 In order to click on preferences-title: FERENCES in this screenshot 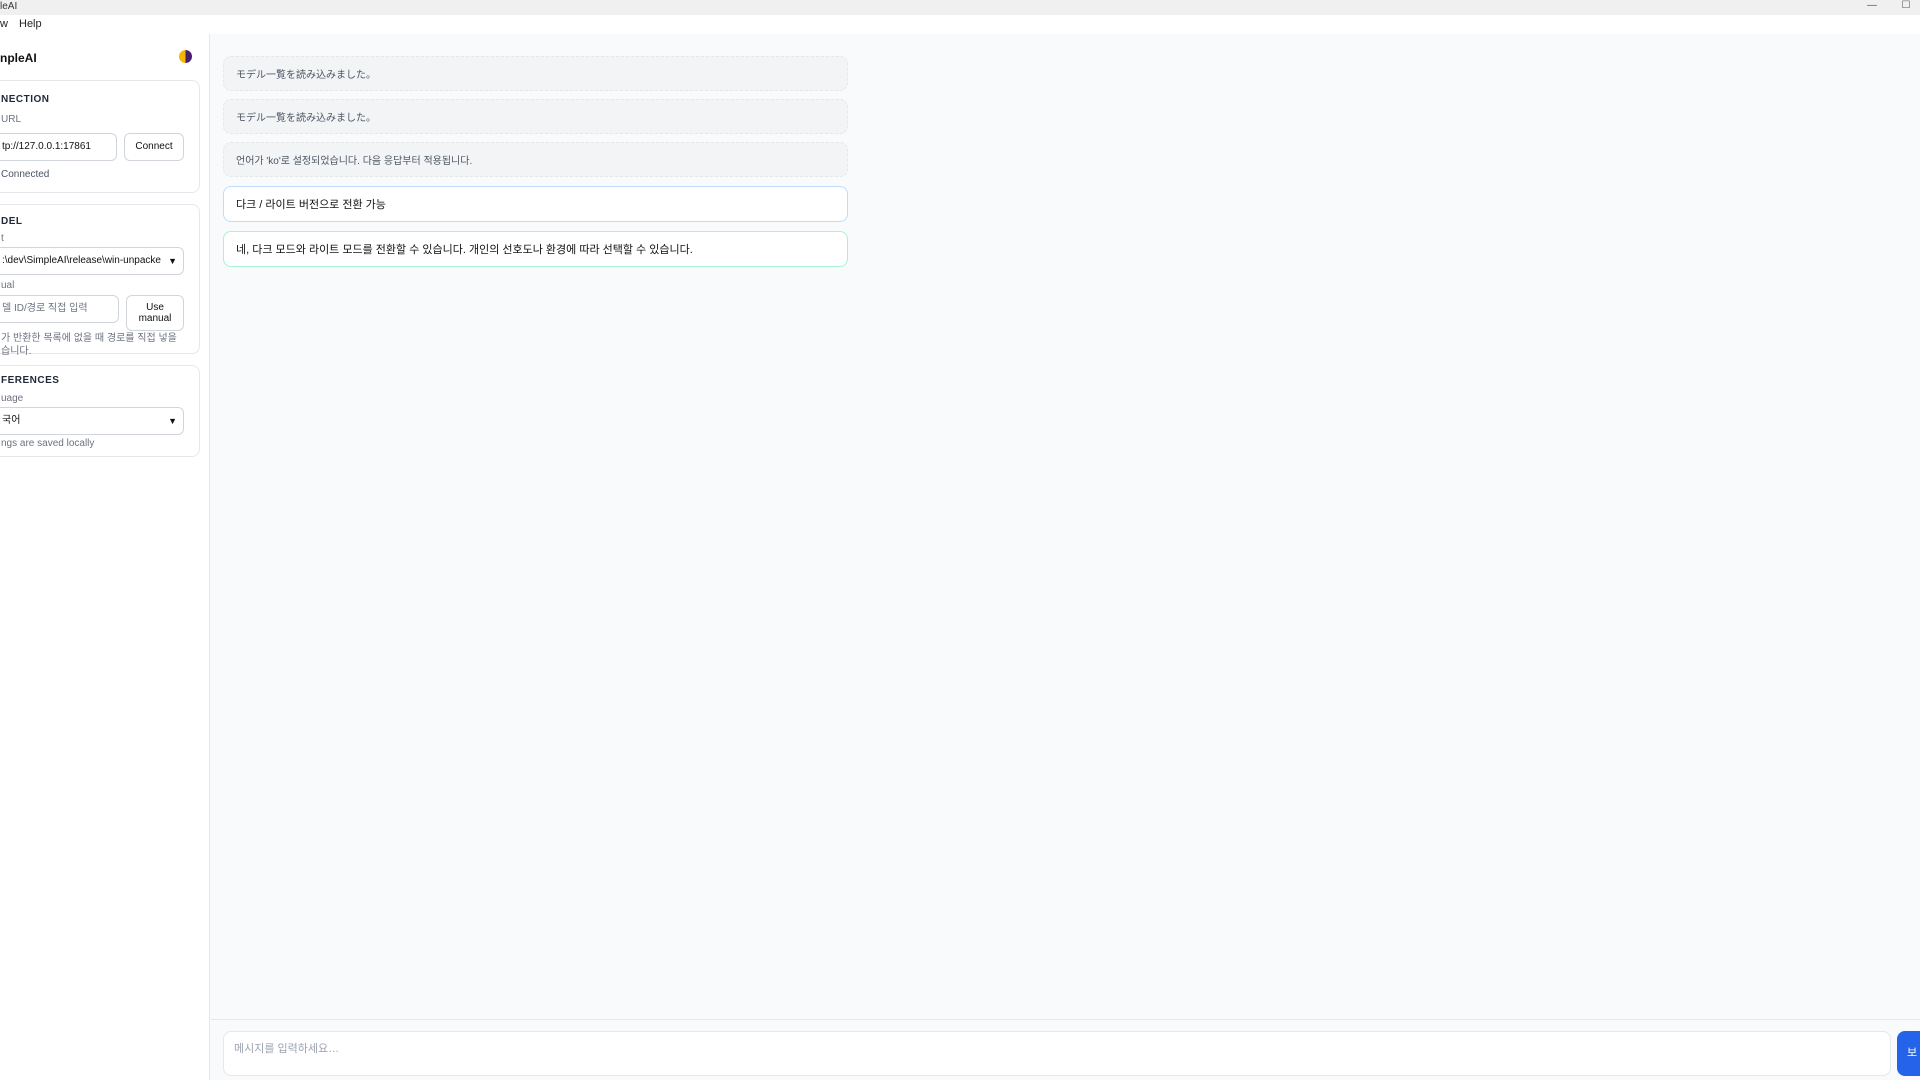, I will do `click(30, 380)`.